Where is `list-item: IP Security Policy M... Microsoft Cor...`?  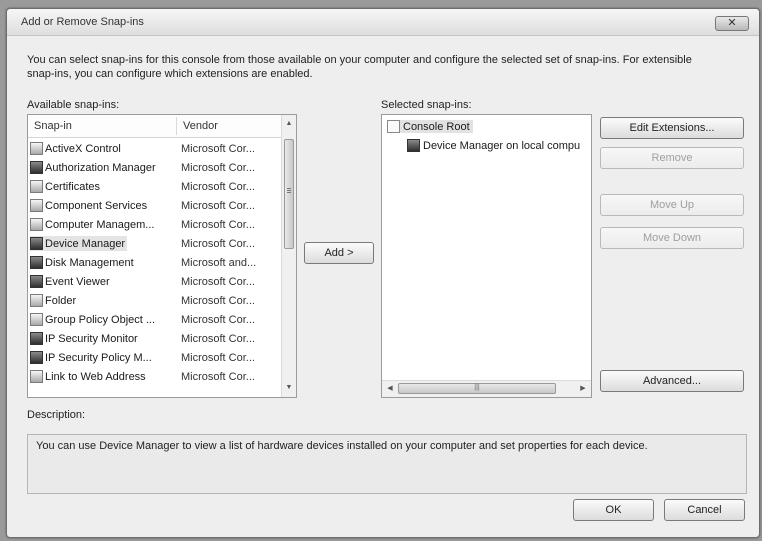
list-item: IP Security Policy M... Microsoft Cor... is located at coordinates (155, 357).